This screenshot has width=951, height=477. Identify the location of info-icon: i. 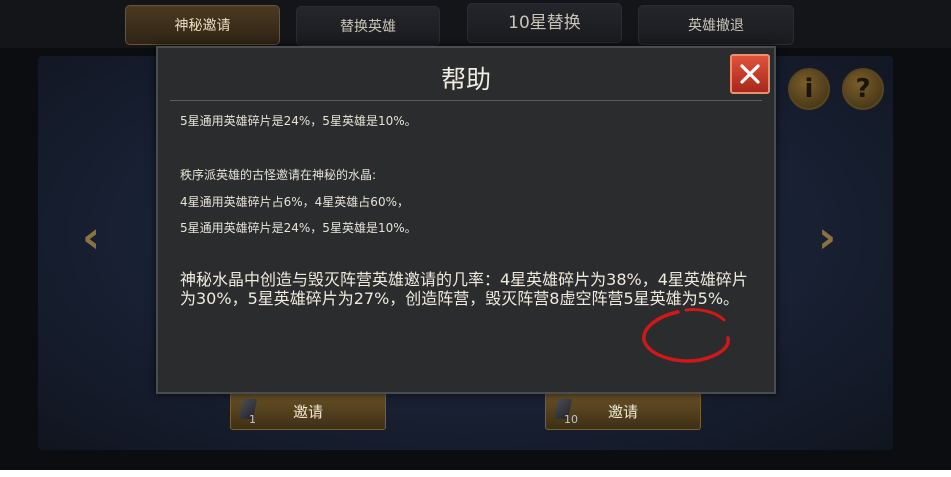
(809, 89).